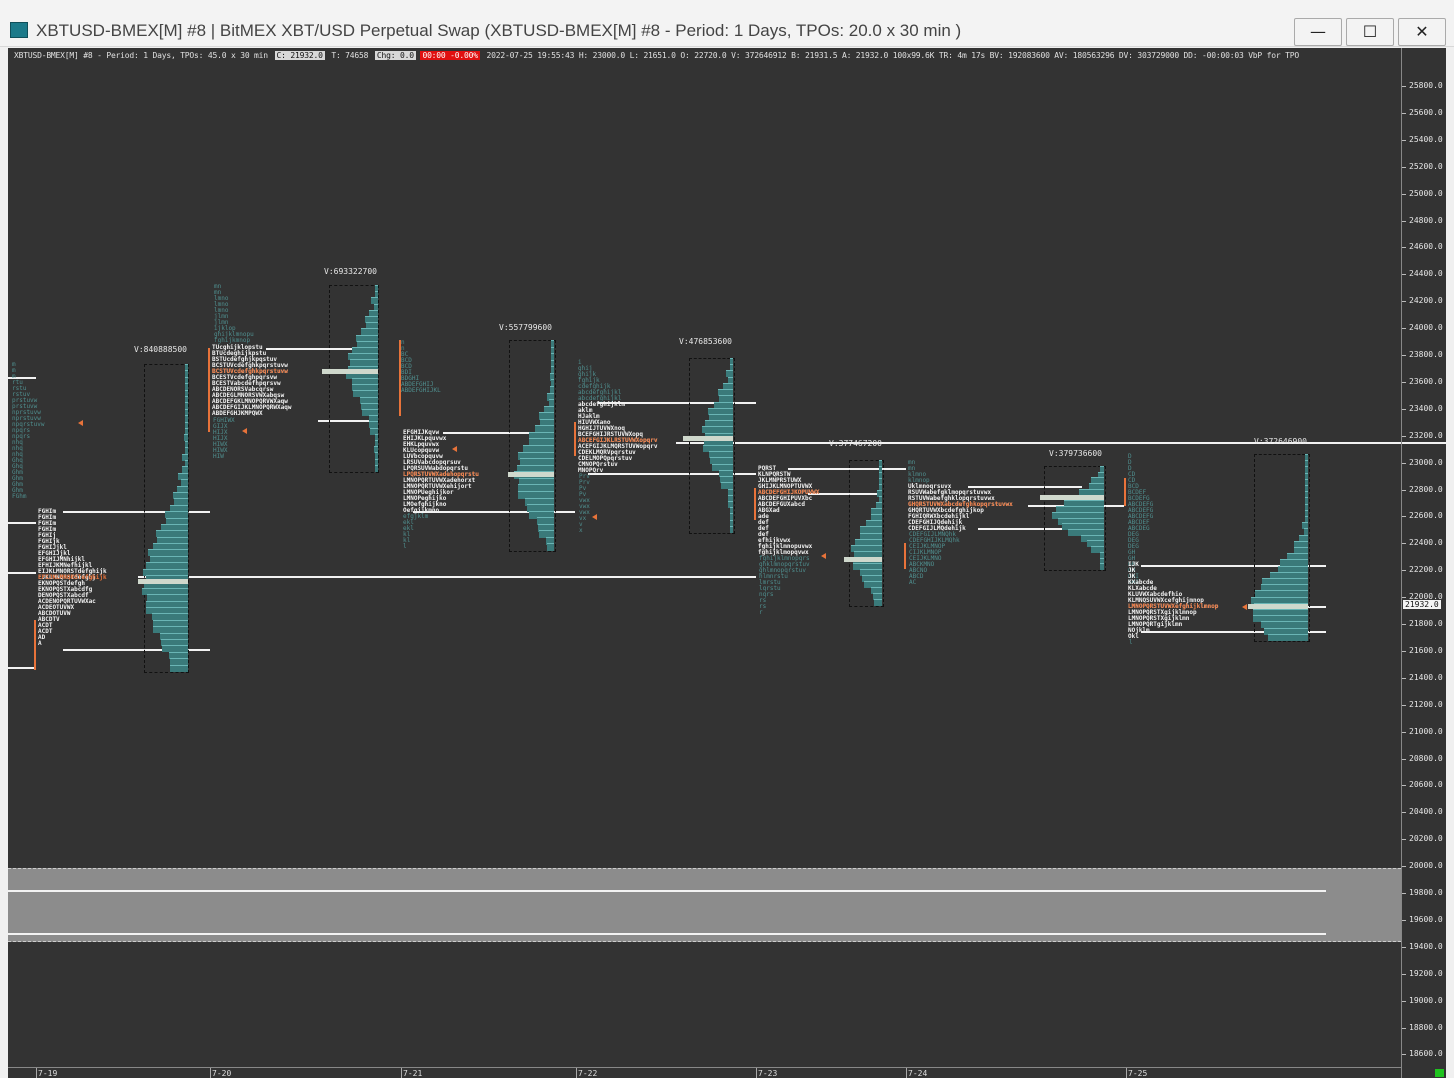  Describe the element at coordinates (704, 1072) in the screenshot. I see `date-axis: 7-19 7-20 7-21 7-22 7-23 7-24 7-25` at that location.